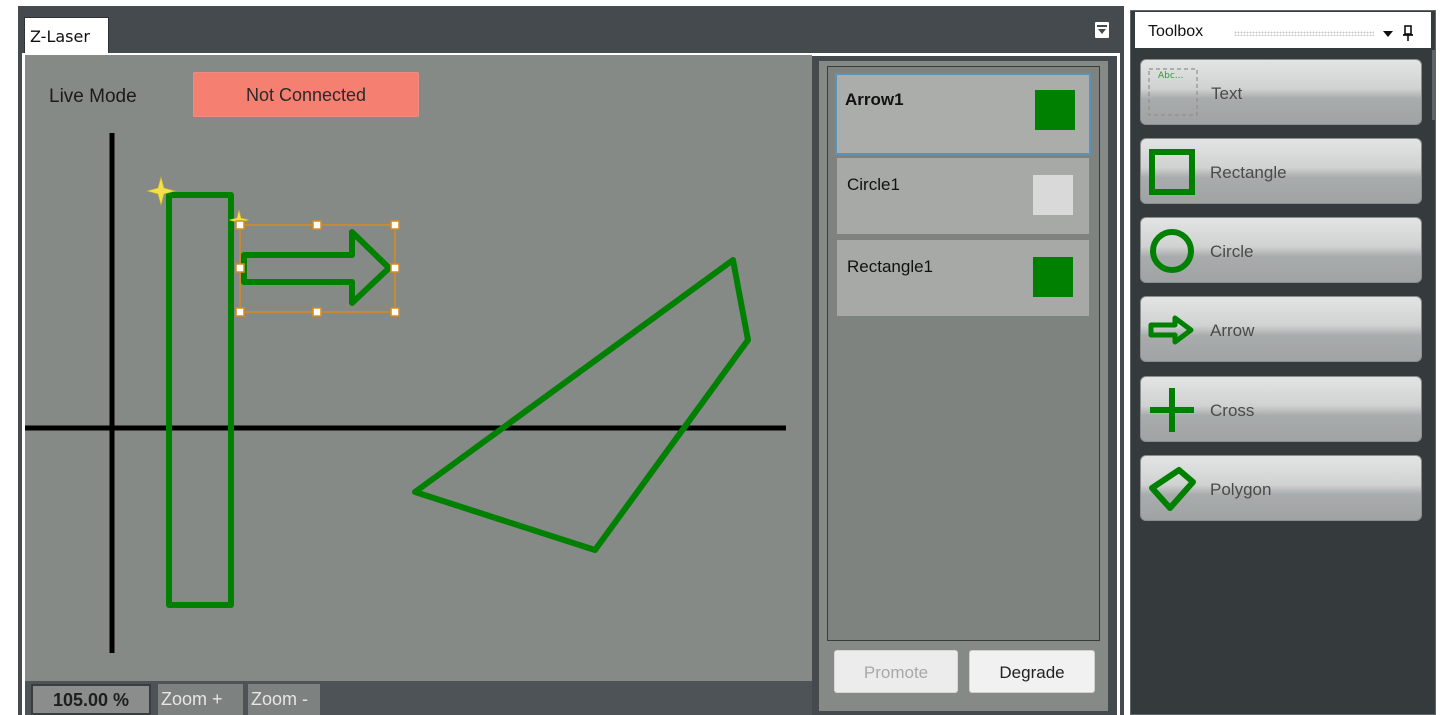  Describe the element at coordinates (963, 278) in the screenshot. I see `layer-item-rectangle1: Rectangle1` at that location.